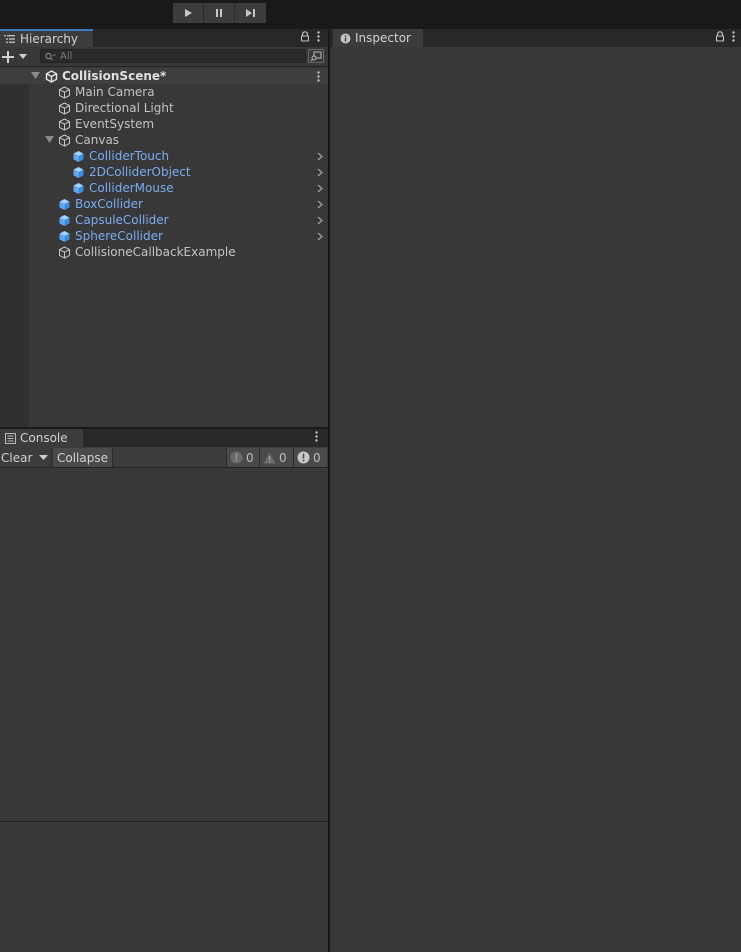 This screenshot has height=952, width=741. What do you see at coordinates (131, 188) in the screenshot?
I see `hierarchy-item-label: ColliderMouse` at bounding box center [131, 188].